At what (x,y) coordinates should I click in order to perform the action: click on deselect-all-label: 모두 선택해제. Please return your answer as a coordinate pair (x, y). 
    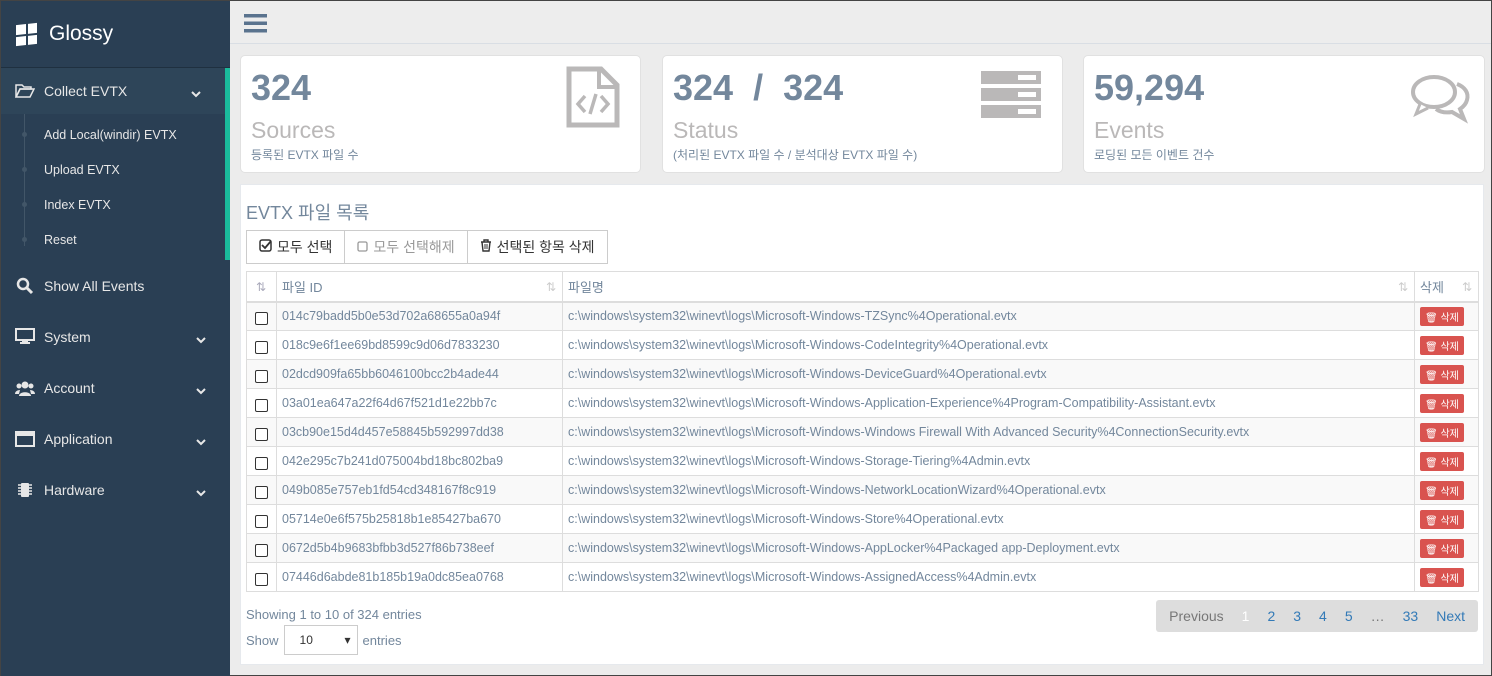
    Looking at the image, I should click on (414, 247).